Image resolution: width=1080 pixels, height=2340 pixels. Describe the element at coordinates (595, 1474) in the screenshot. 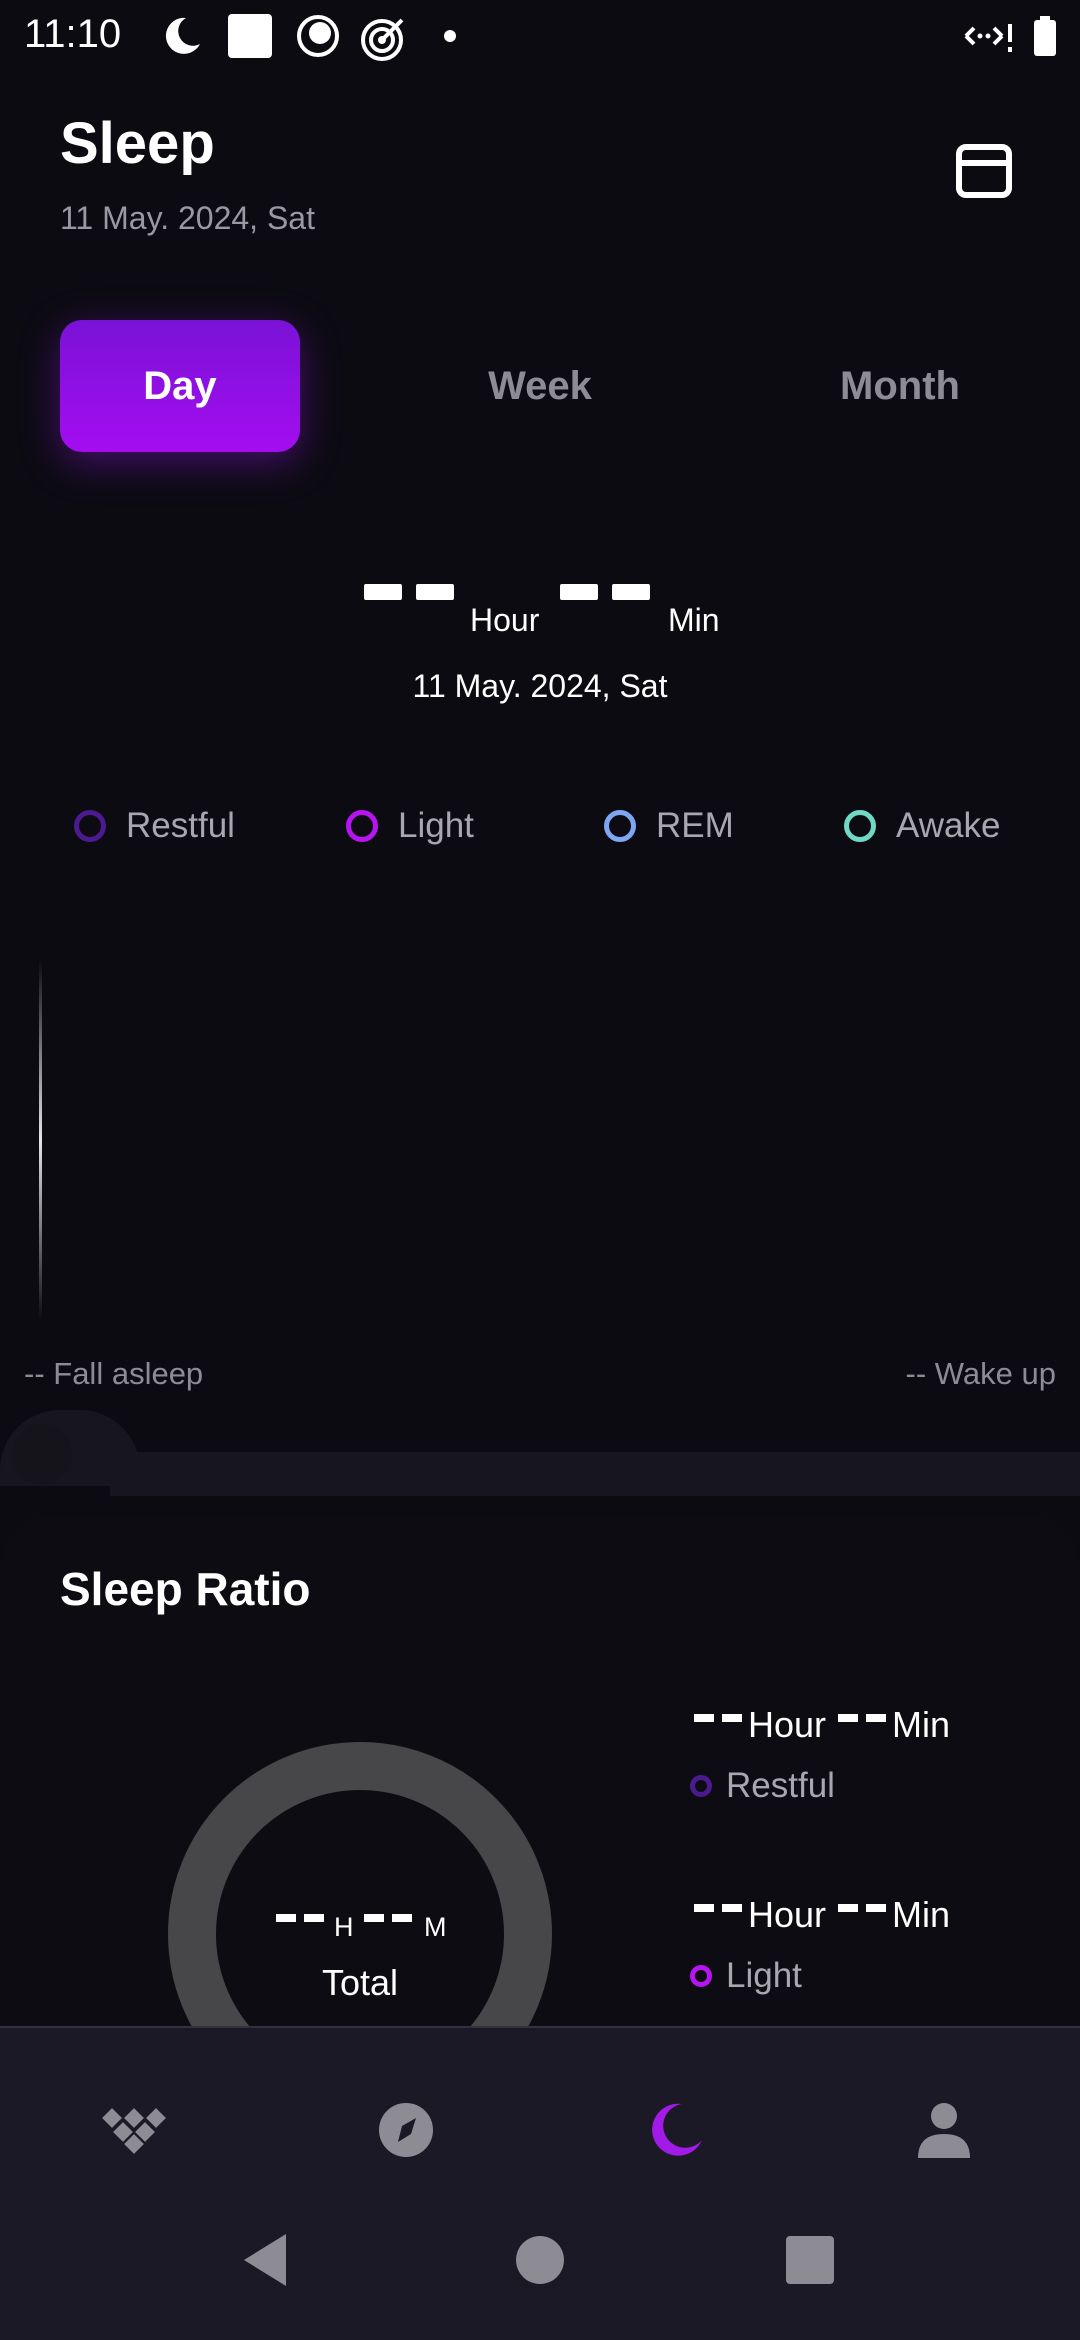

I see `scrubber-bar` at that location.